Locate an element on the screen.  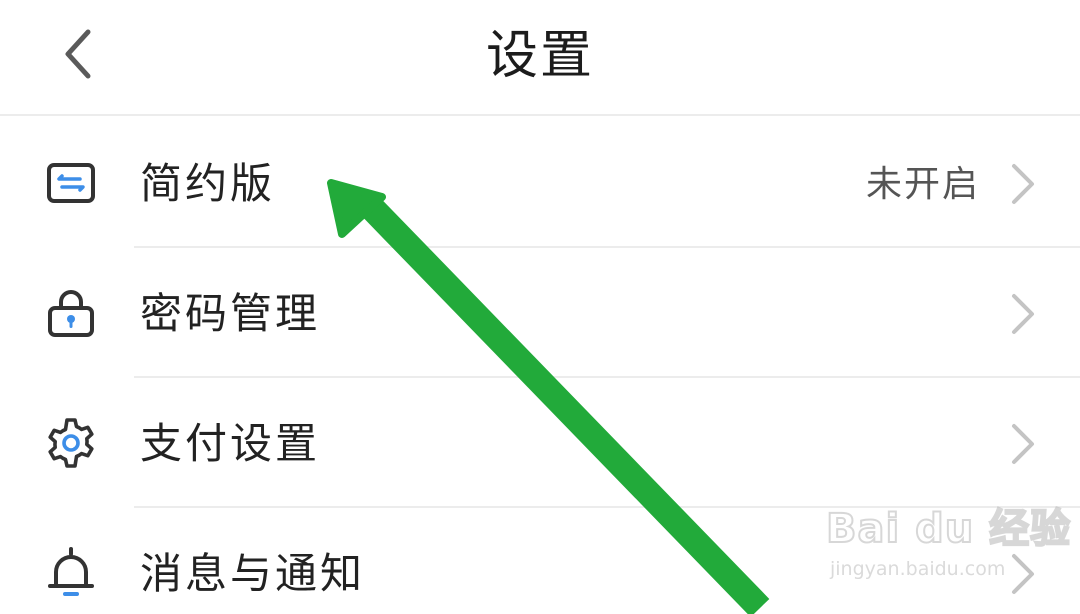
page-title: 设置 is located at coordinates (539, 56).